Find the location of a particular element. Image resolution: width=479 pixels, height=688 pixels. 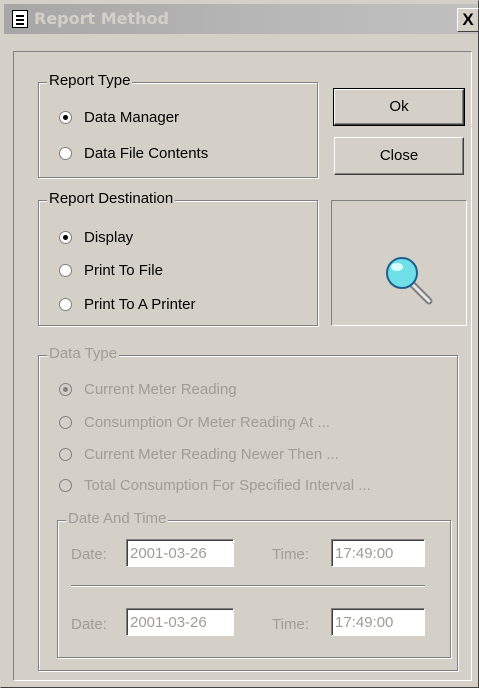

close-button: Close is located at coordinates (399, 156).